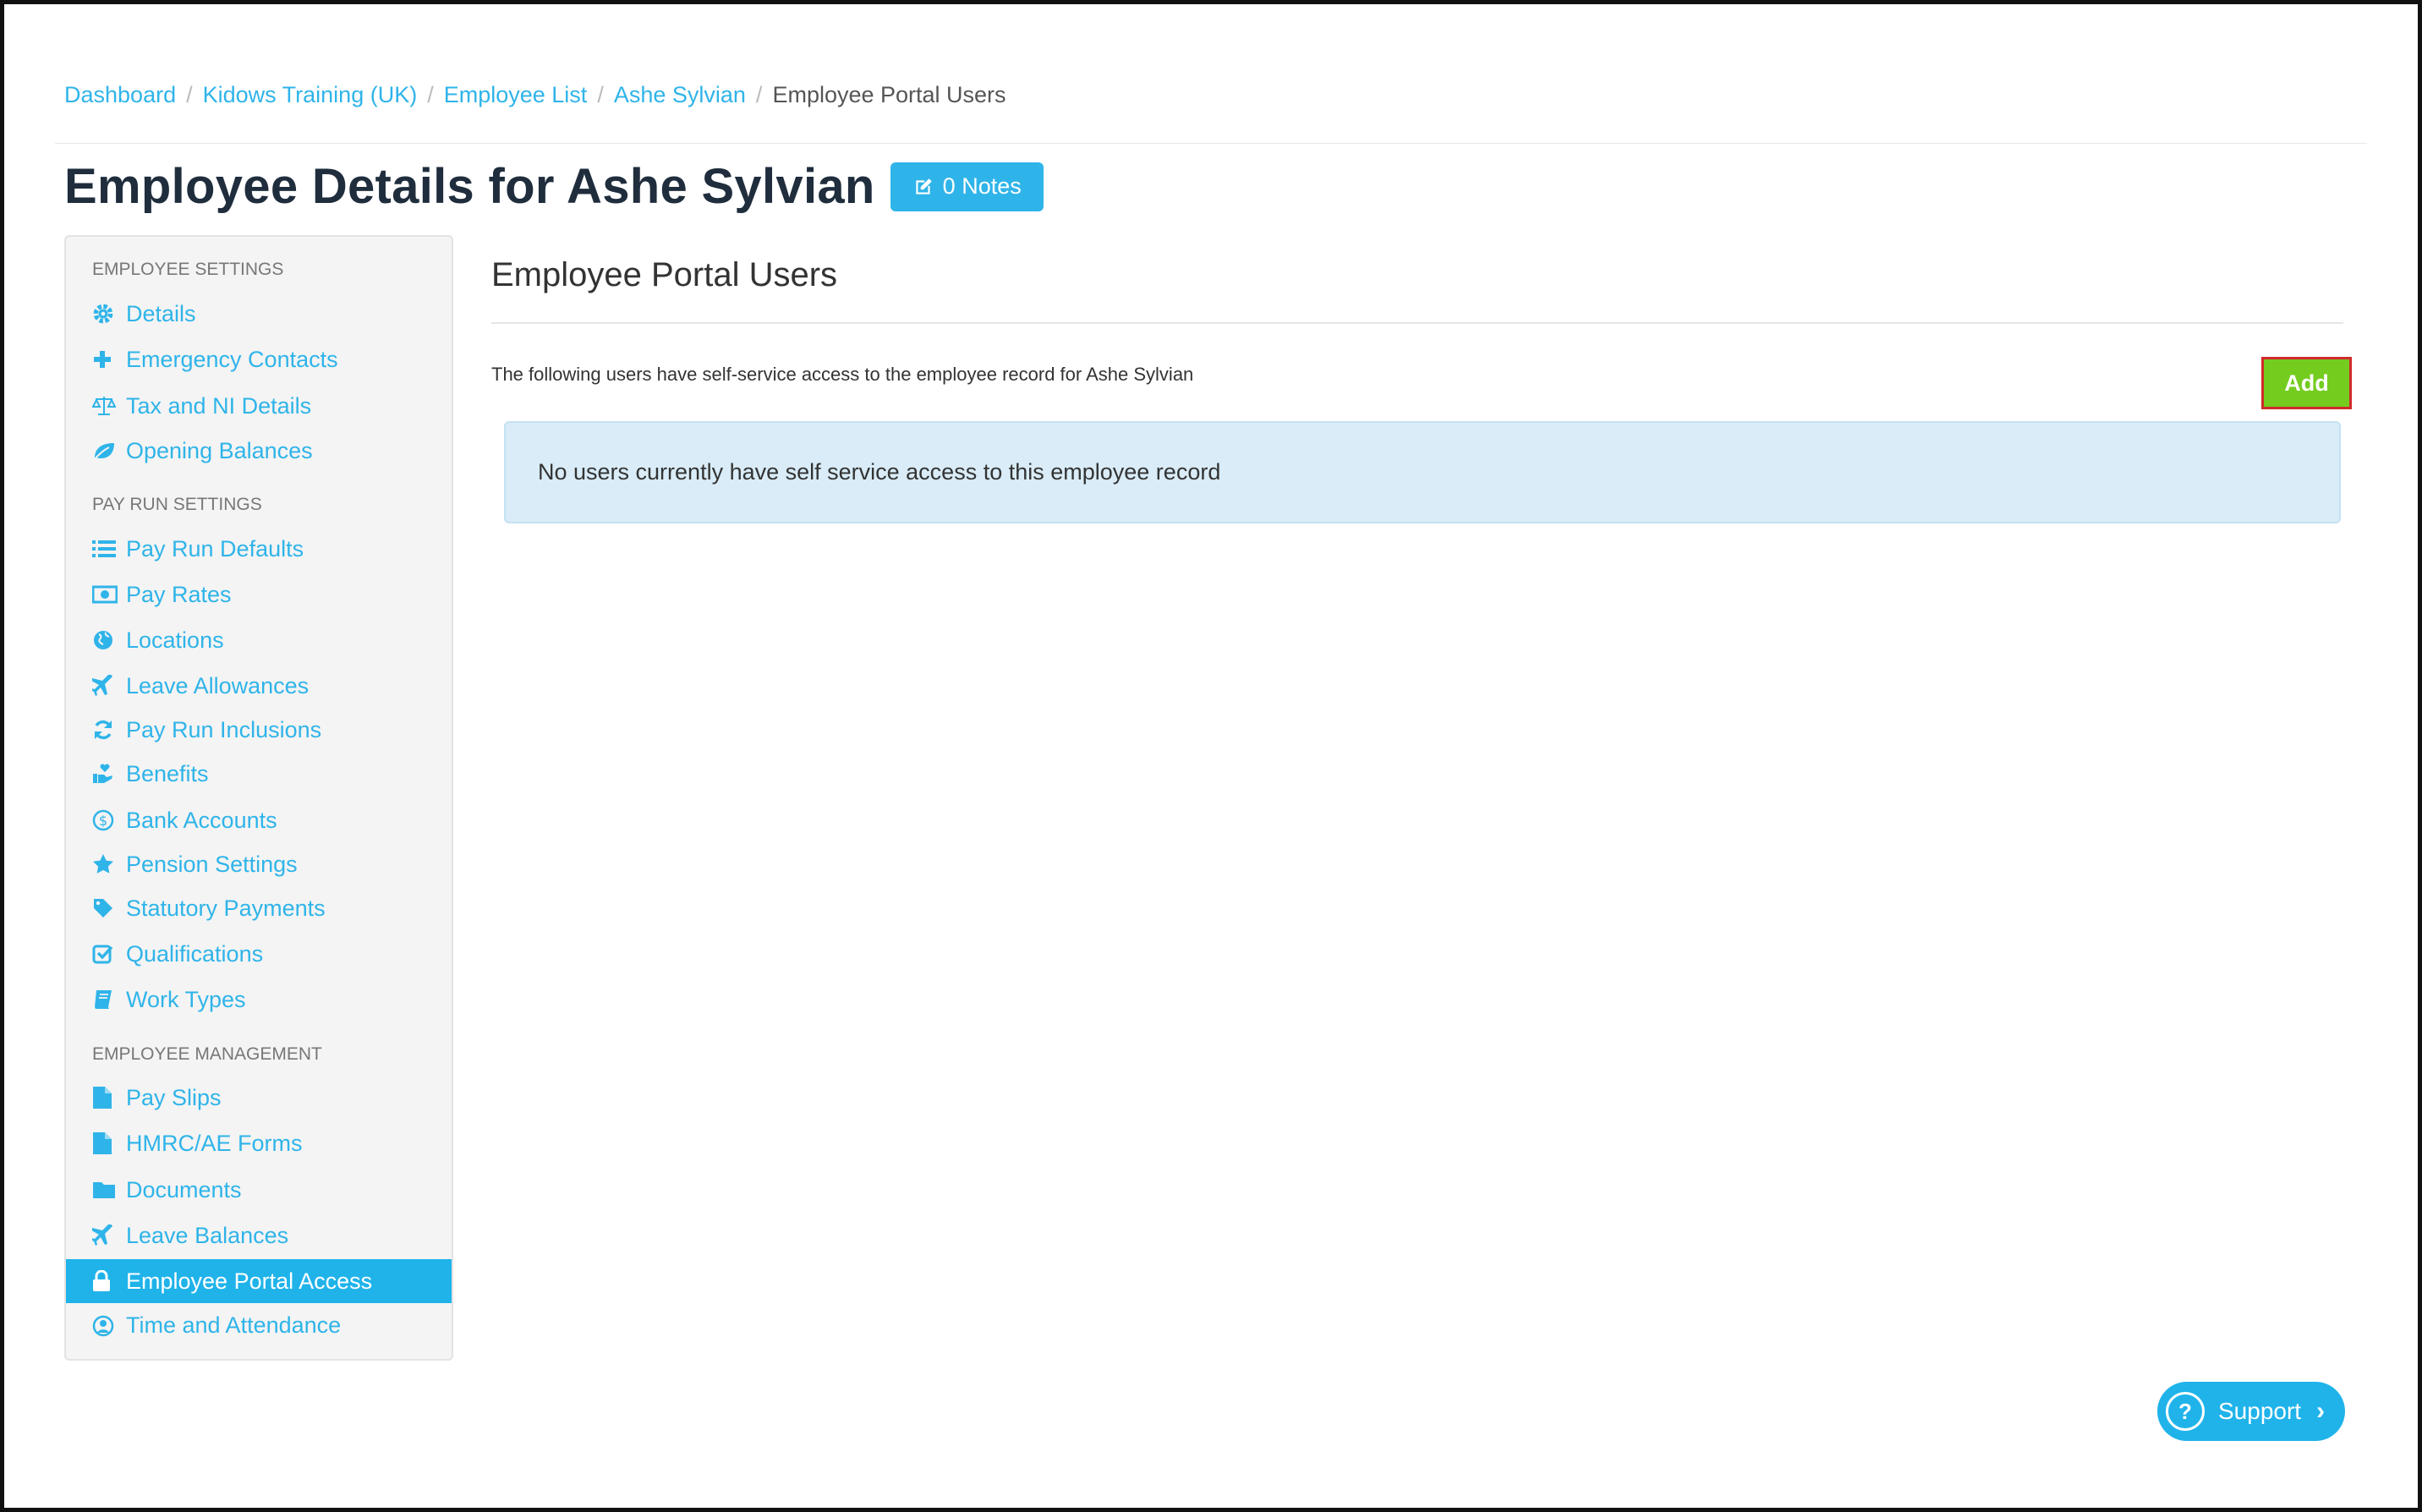 The height and width of the screenshot is (1512, 2422). Describe the element at coordinates (109, 1190) in the screenshot. I see `folder-icon` at that location.